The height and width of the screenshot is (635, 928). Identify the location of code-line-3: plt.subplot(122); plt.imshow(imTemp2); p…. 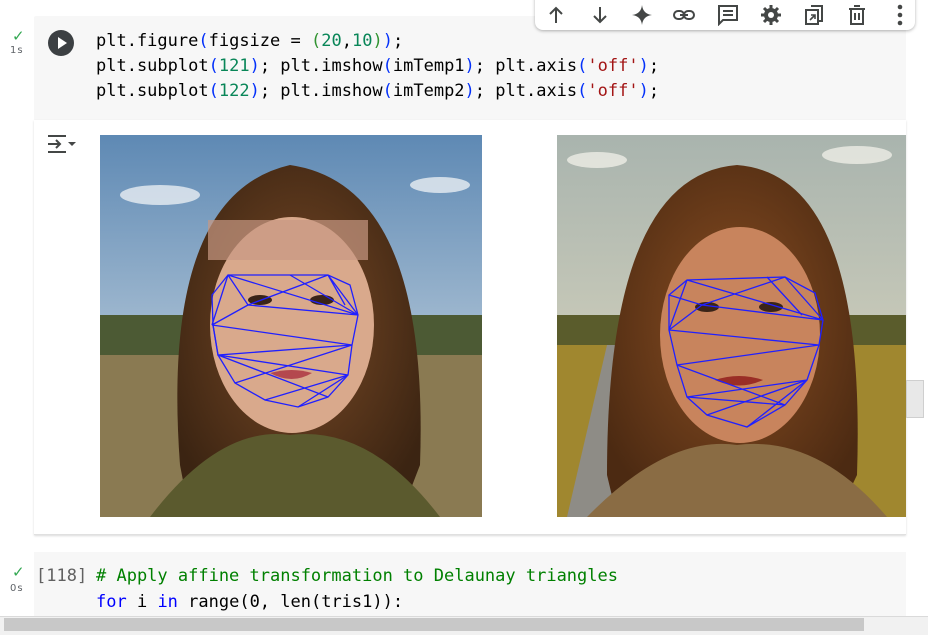
(378, 91).